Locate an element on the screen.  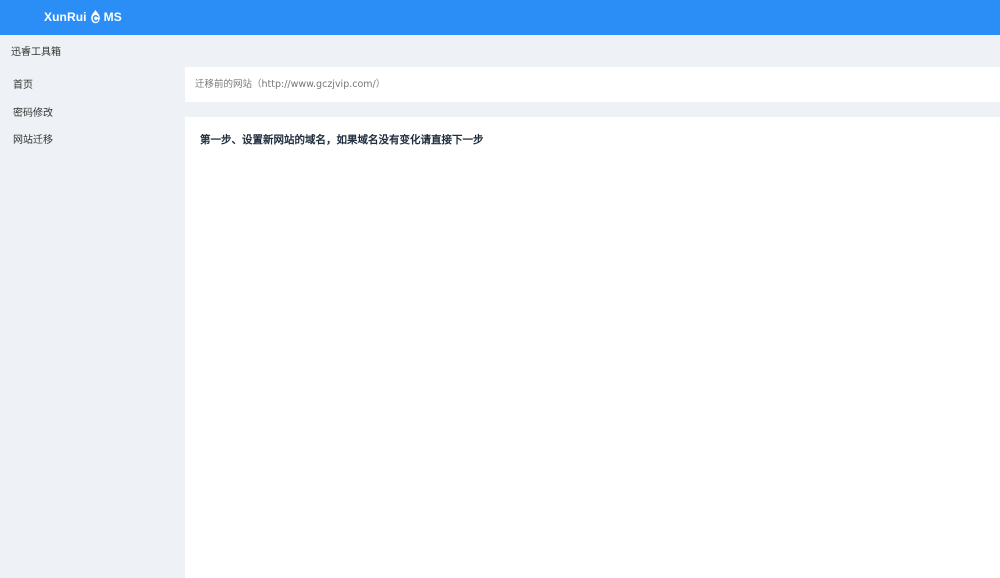
source-site-panel: 迁移前的网站（http://www.gczjvip.com/） is located at coordinates (592, 84).